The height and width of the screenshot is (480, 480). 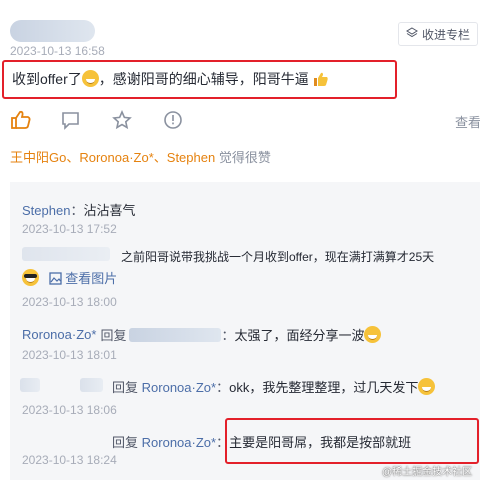 I want to click on blurred-avatar, so click(x=66, y=254).